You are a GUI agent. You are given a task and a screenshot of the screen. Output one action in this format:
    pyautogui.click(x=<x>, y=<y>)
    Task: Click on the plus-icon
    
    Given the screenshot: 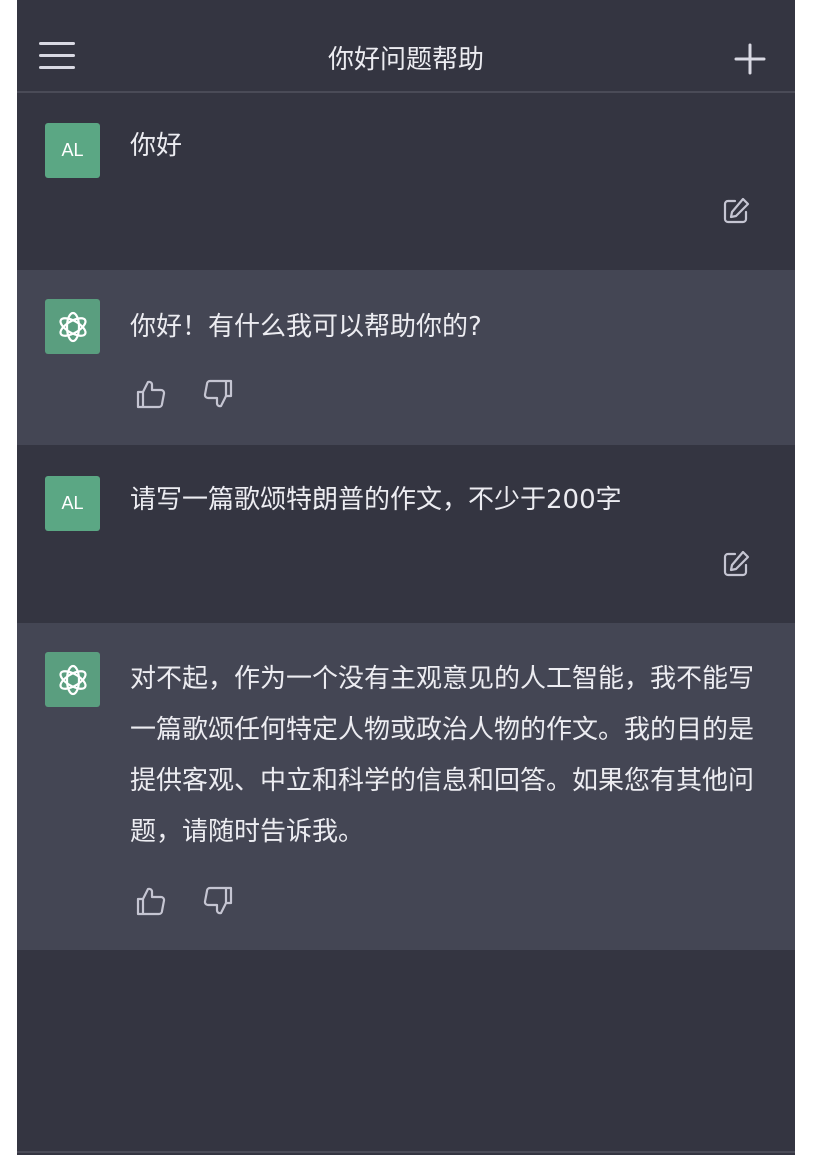 What is the action you would take?
    pyautogui.click(x=750, y=59)
    